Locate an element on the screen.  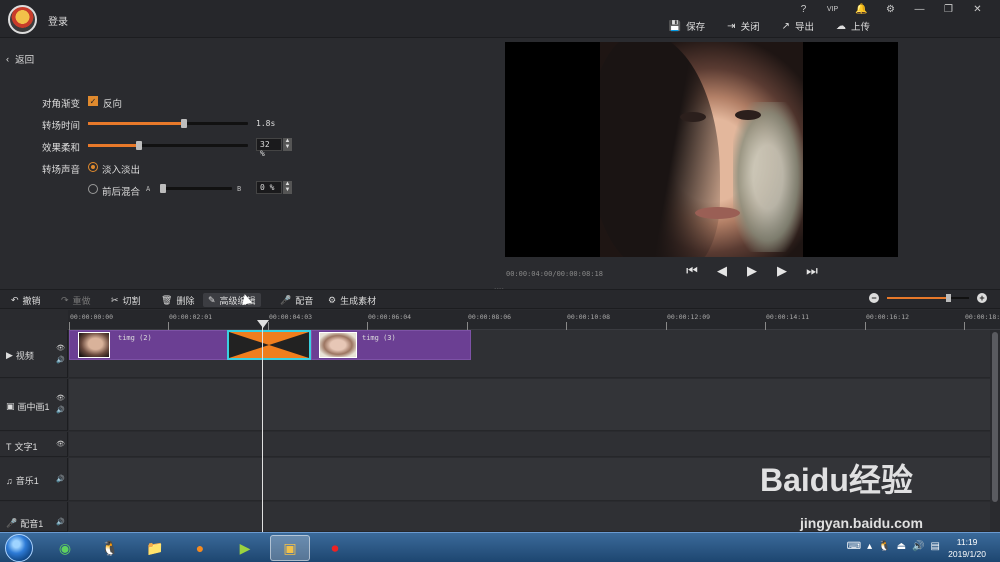
diagonal-label: 对角渐变 is located at coordinates (60, 104).